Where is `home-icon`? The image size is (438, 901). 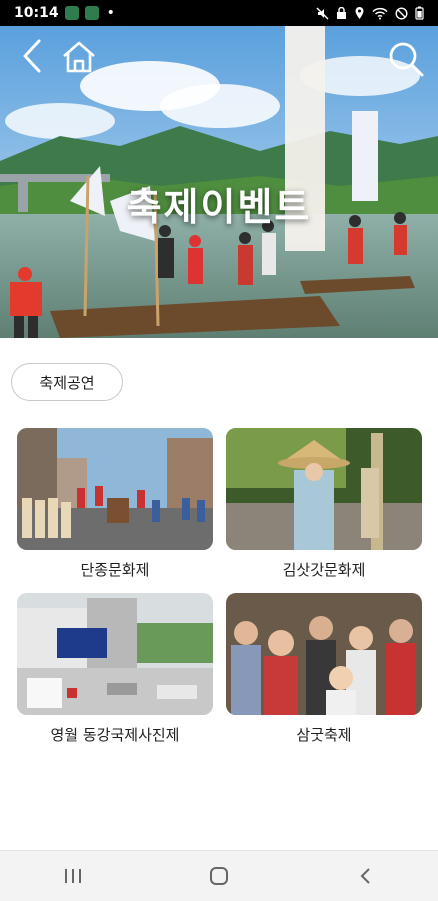 home-icon is located at coordinates (79, 57).